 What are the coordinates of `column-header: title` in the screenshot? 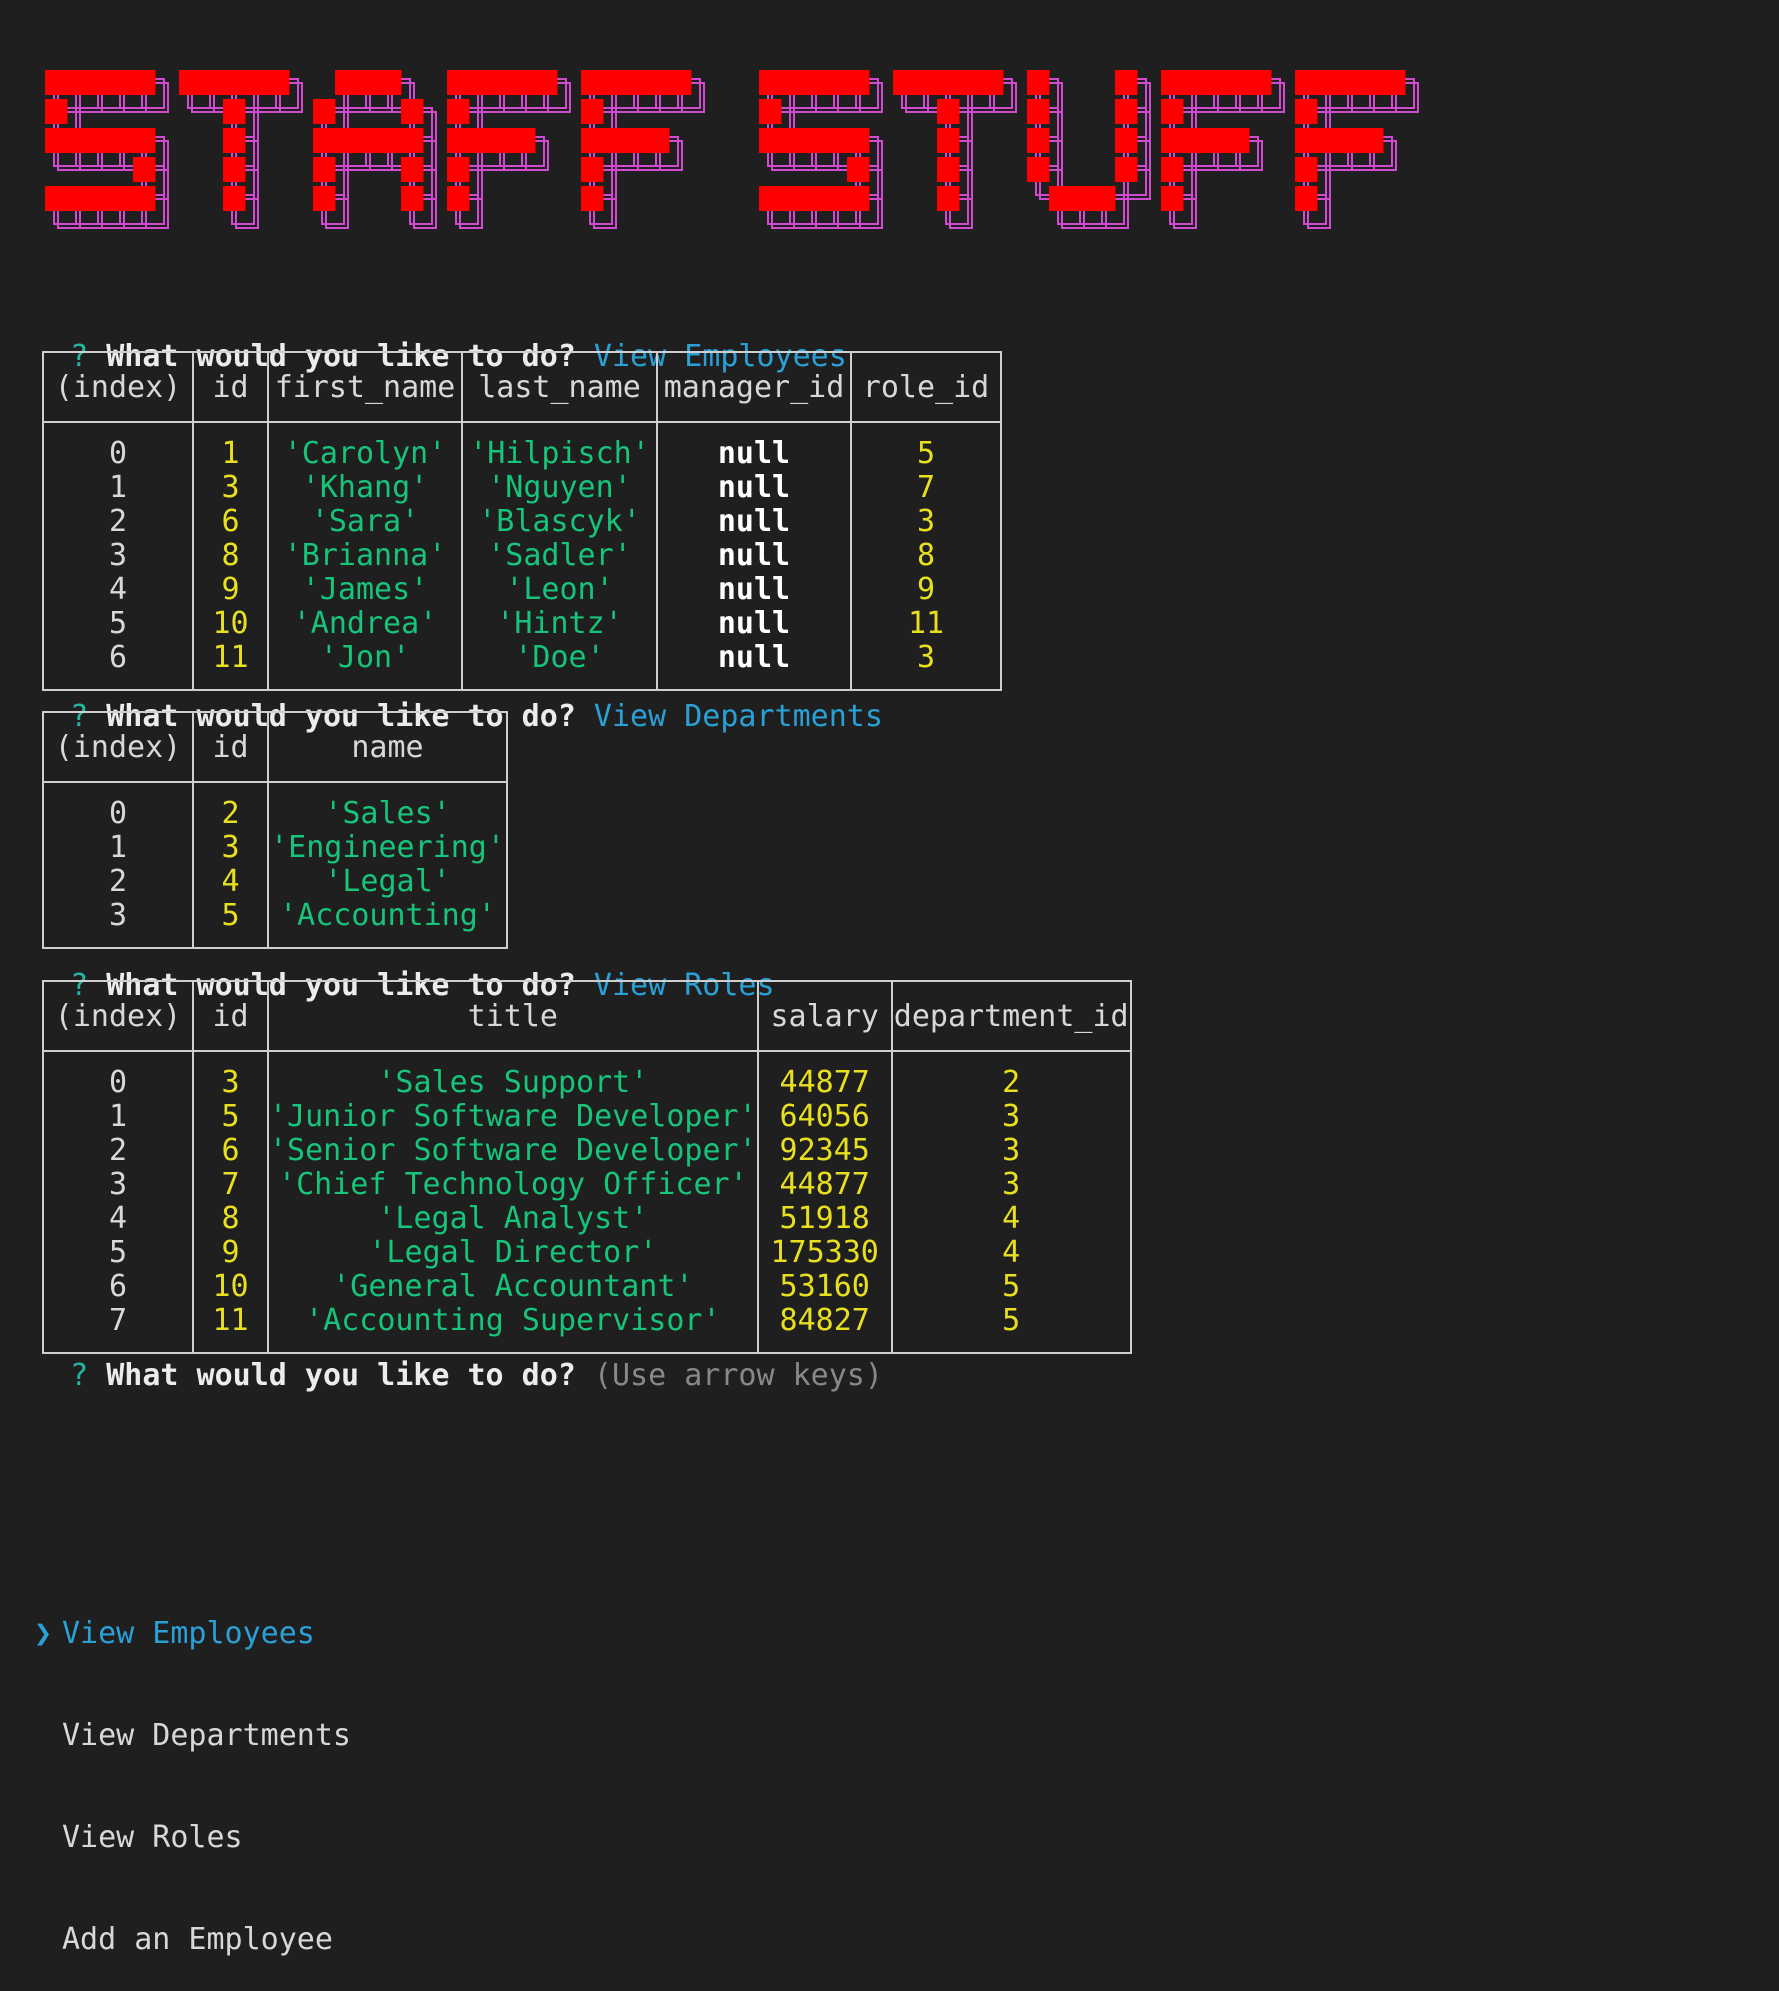 It's located at (513, 1016).